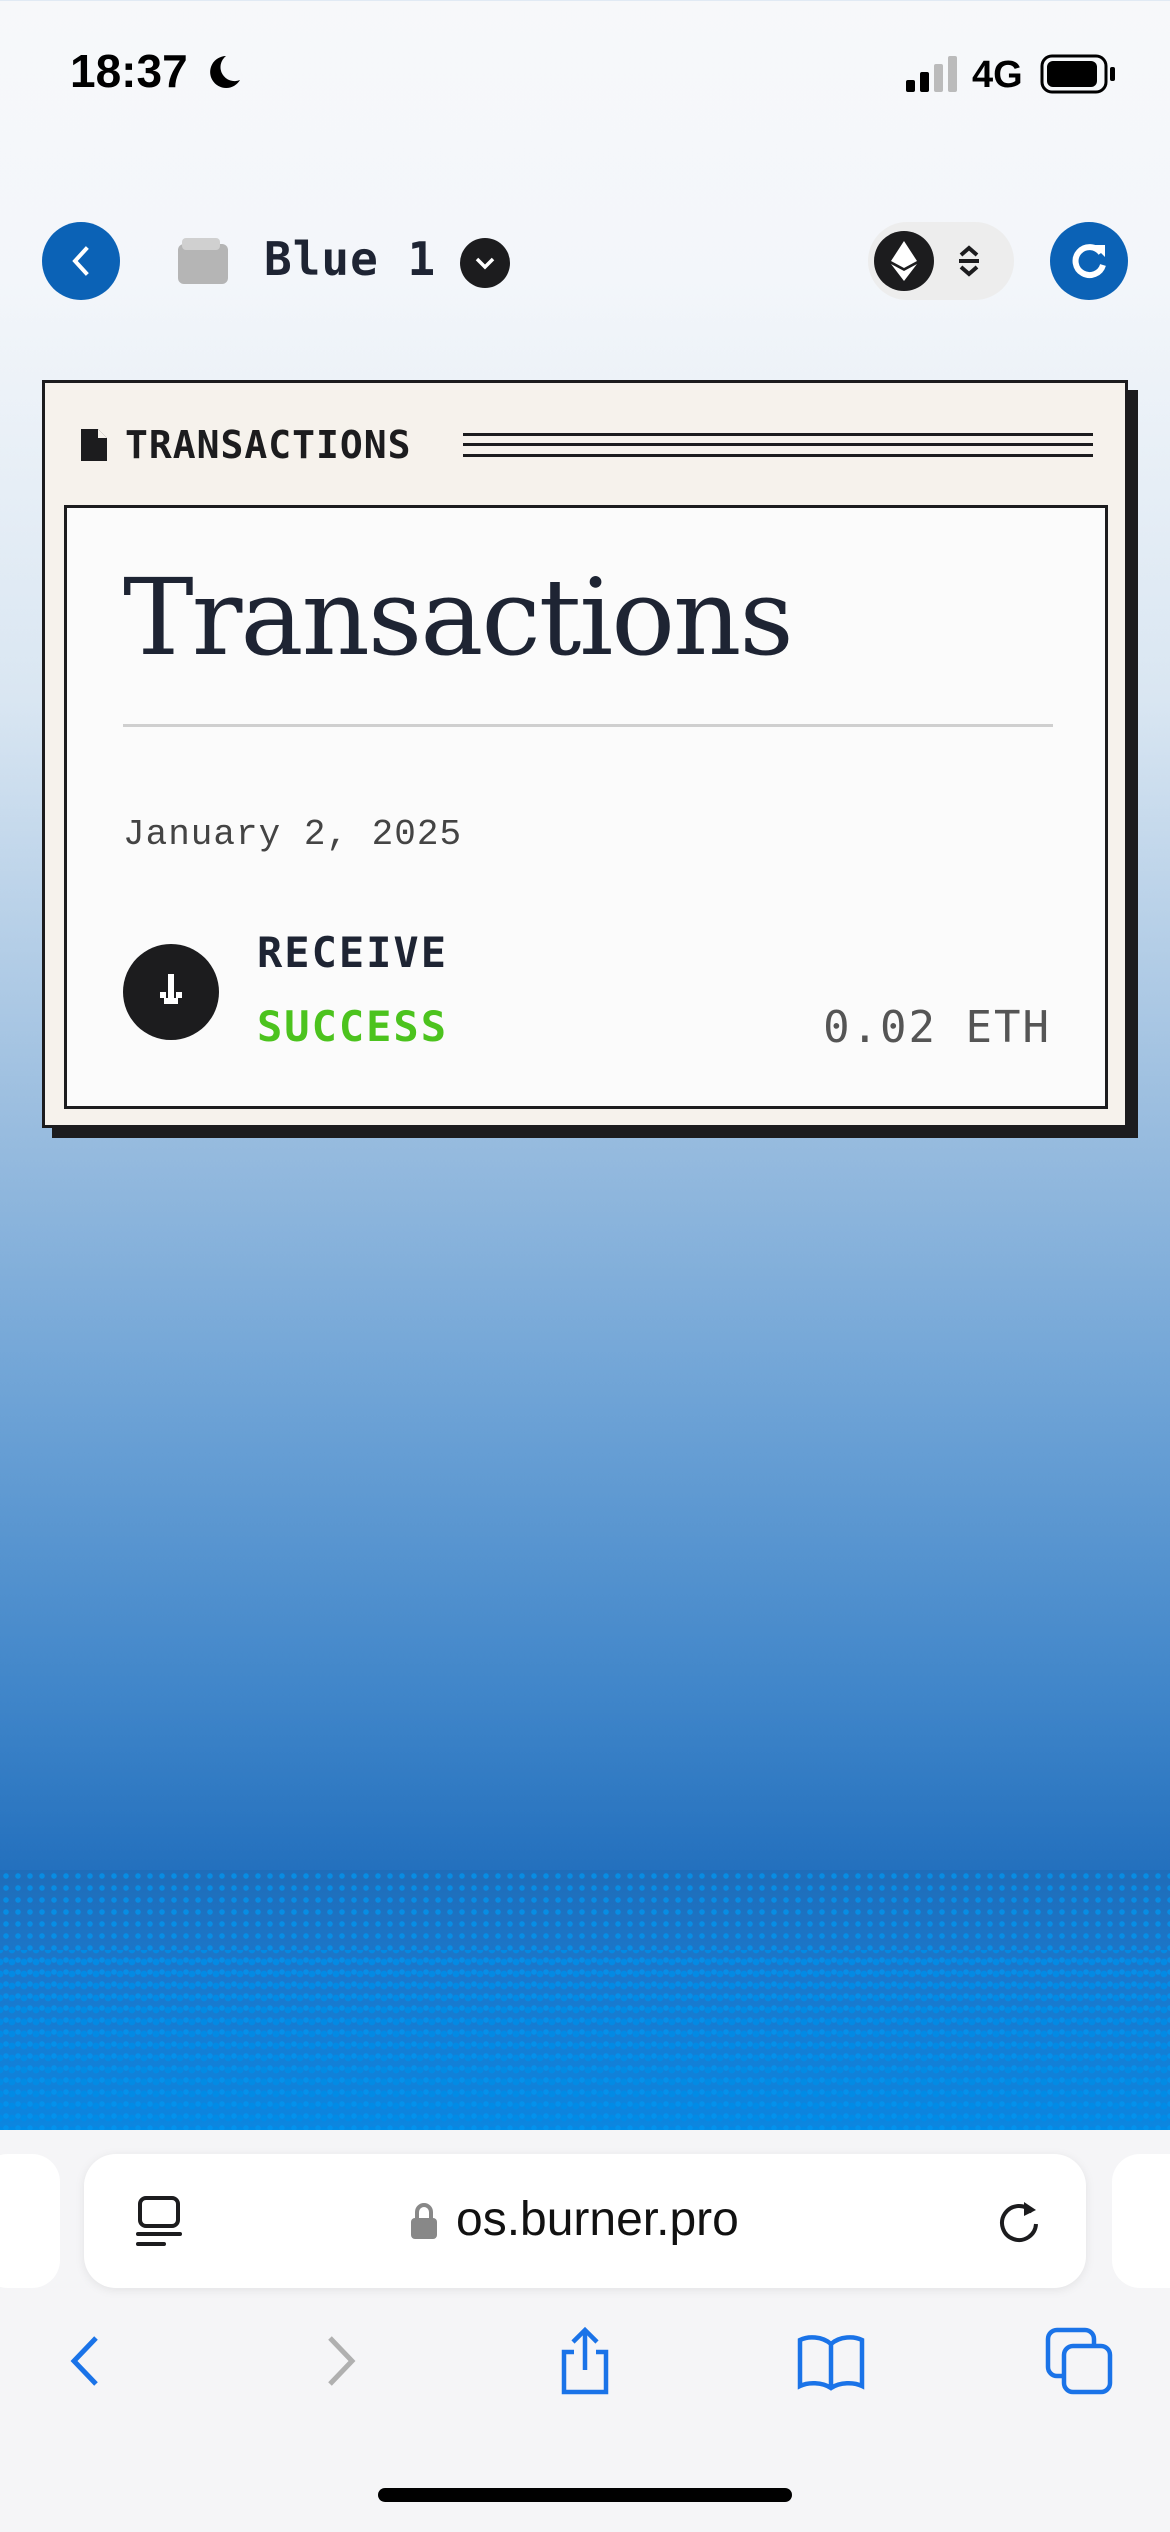 The height and width of the screenshot is (2532, 1170). What do you see at coordinates (458, 617) in the screenshot?
I see `page-title: Transactions` at bounding box center [458, 617].